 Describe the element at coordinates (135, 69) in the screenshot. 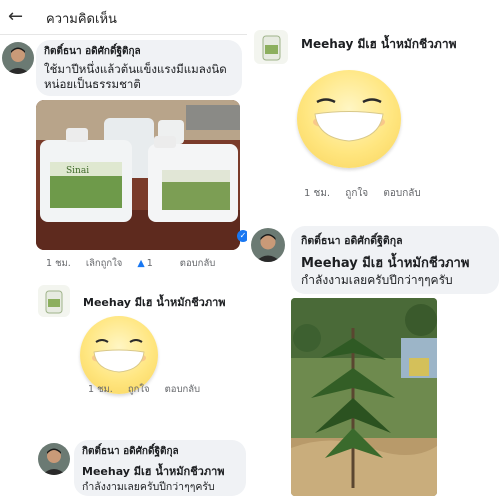

I see `comment-text: ใช้มาปีหนึ่งแล้วต้นแข็งแรงมีแมลงนิด` at that location.